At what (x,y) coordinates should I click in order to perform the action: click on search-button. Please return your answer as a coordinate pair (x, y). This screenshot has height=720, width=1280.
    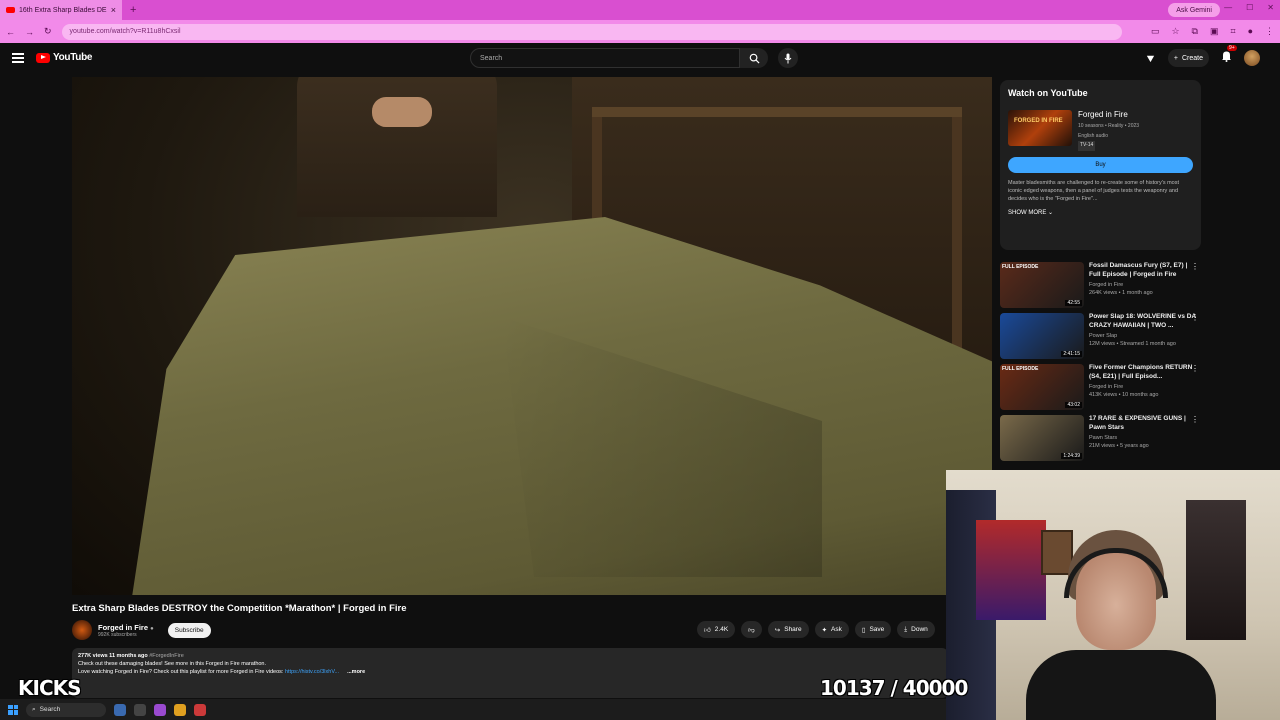
    Looking at the image, I should click on (754, 58).